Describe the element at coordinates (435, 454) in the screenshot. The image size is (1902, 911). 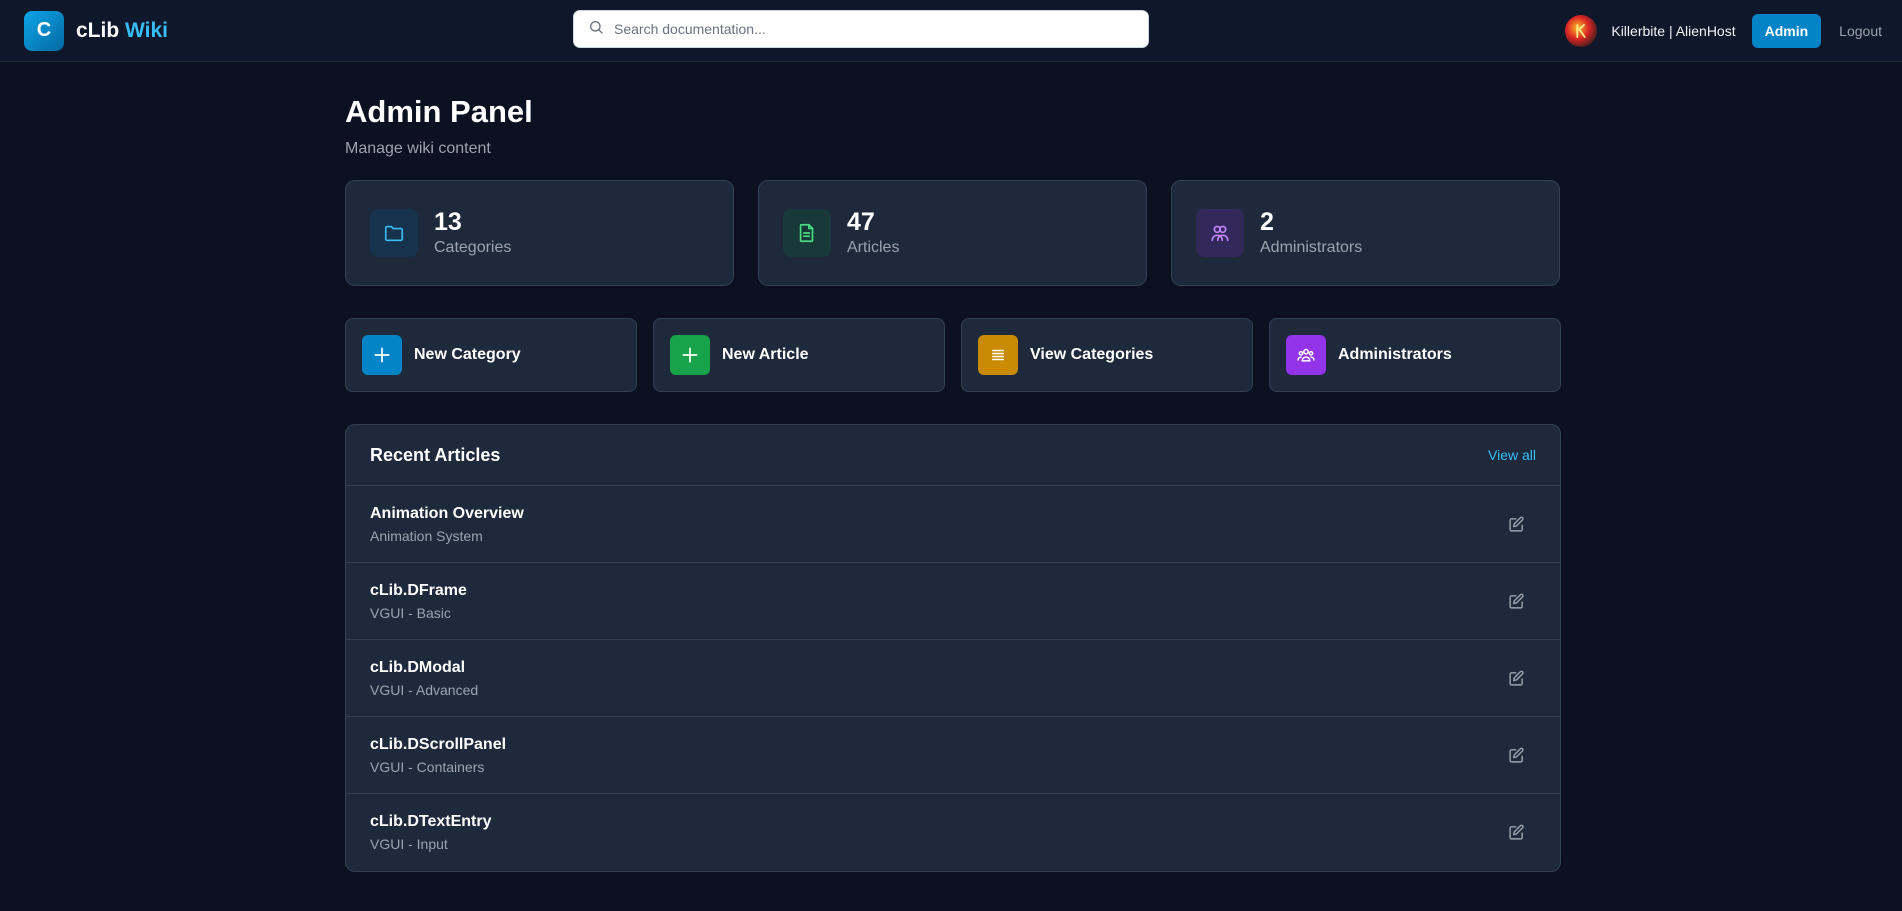
I see `recent-articles-title: Recent Articles` at that location.